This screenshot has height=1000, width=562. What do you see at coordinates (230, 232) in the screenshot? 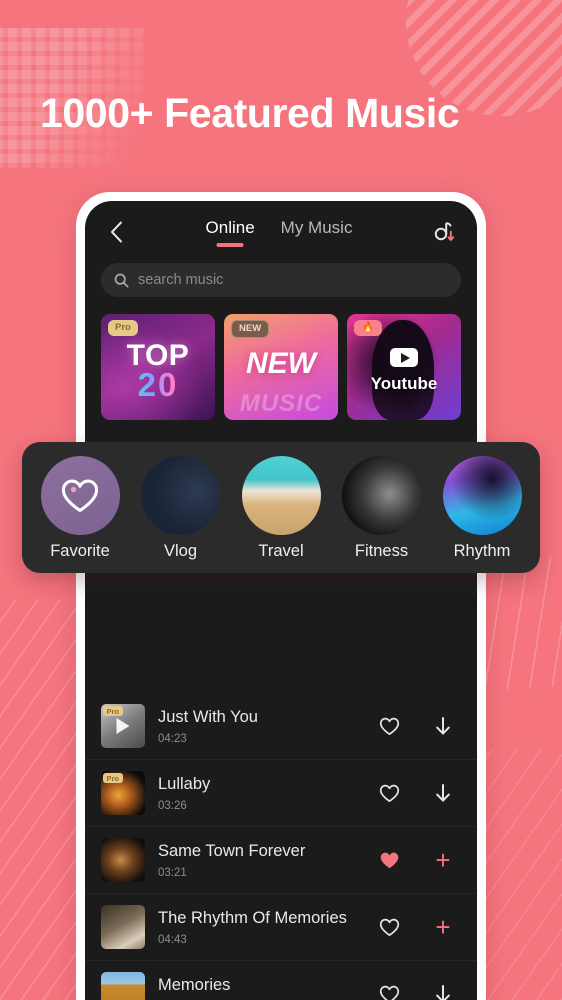
I see `tab-online: Online` at bounding box center [230, 232].